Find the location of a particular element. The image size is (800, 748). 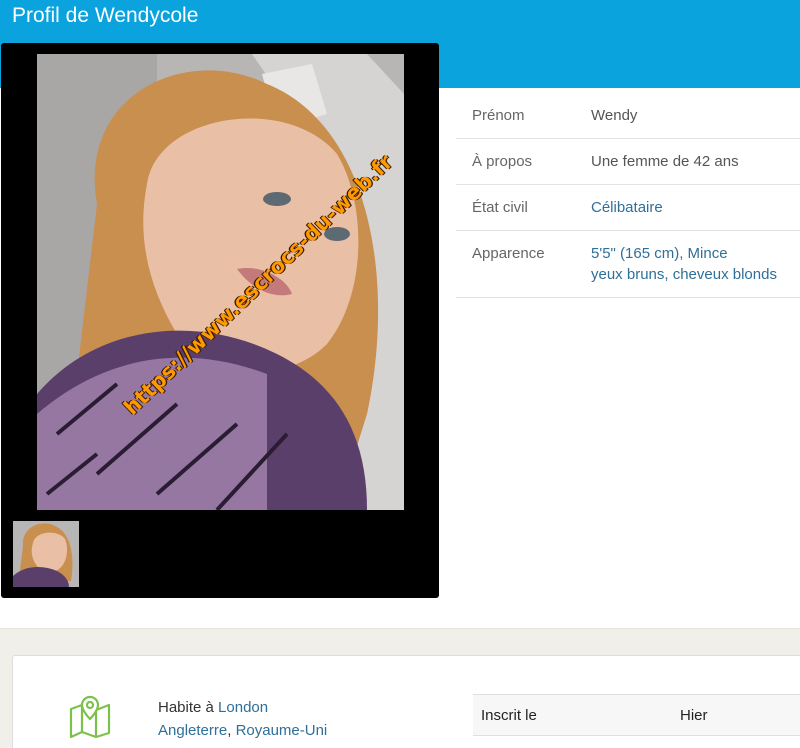

registration-row: Inscrit le Hier is located at coordinates (636, 715).